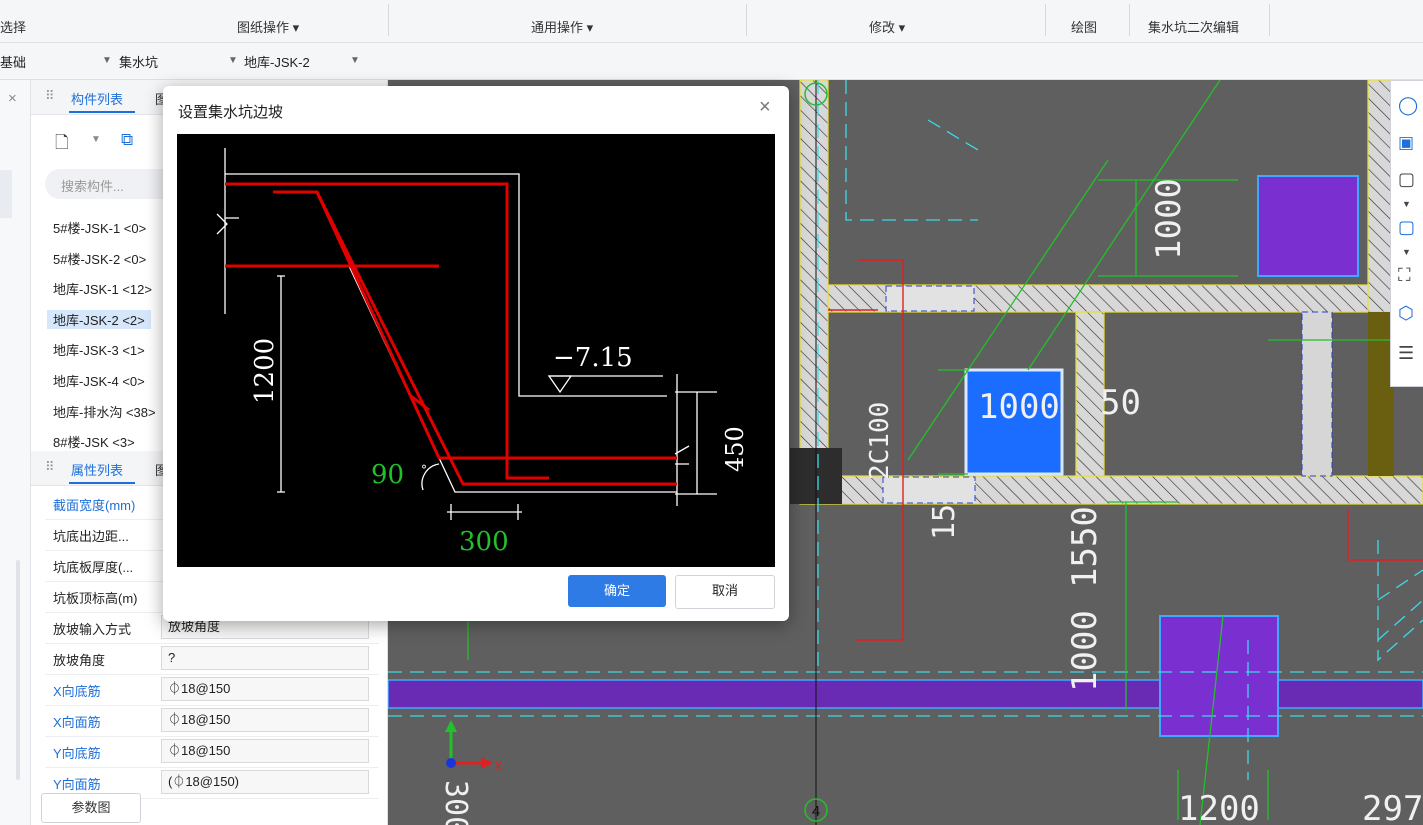  What do you see at coordinates (13, 26) in the screenshot?
I see `ribbon-group-select: 选择` at bounding box center [13, 26].